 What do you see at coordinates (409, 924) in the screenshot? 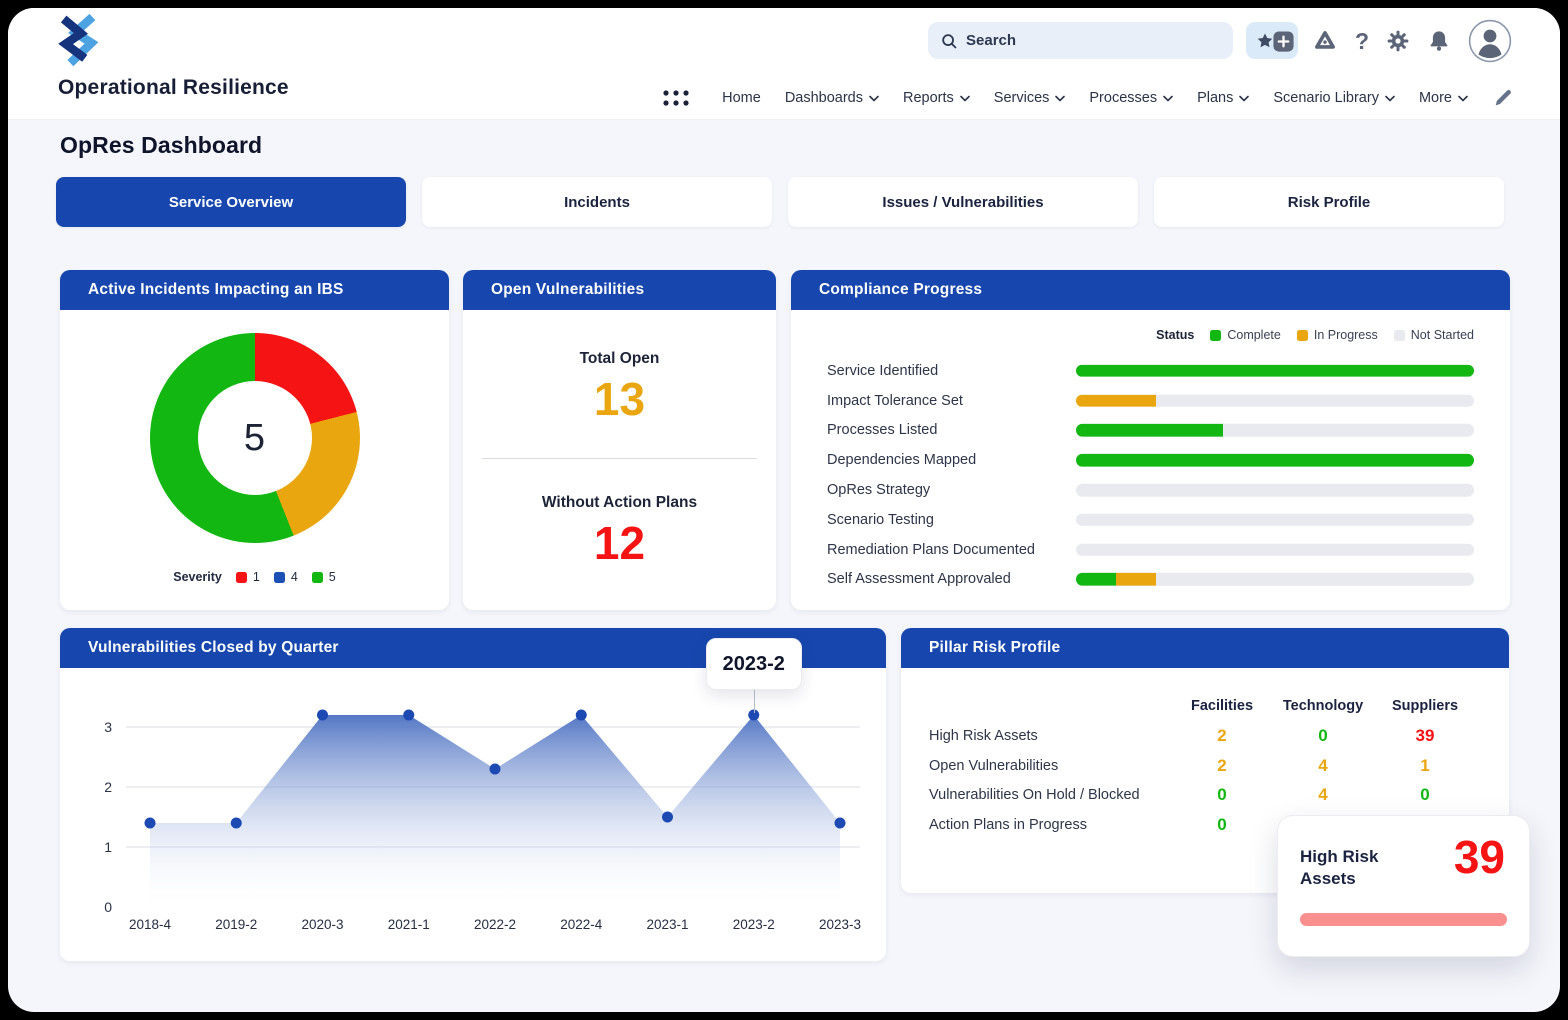
I see `x-tick-label: 2021-1` at bounding box center [409, 924].